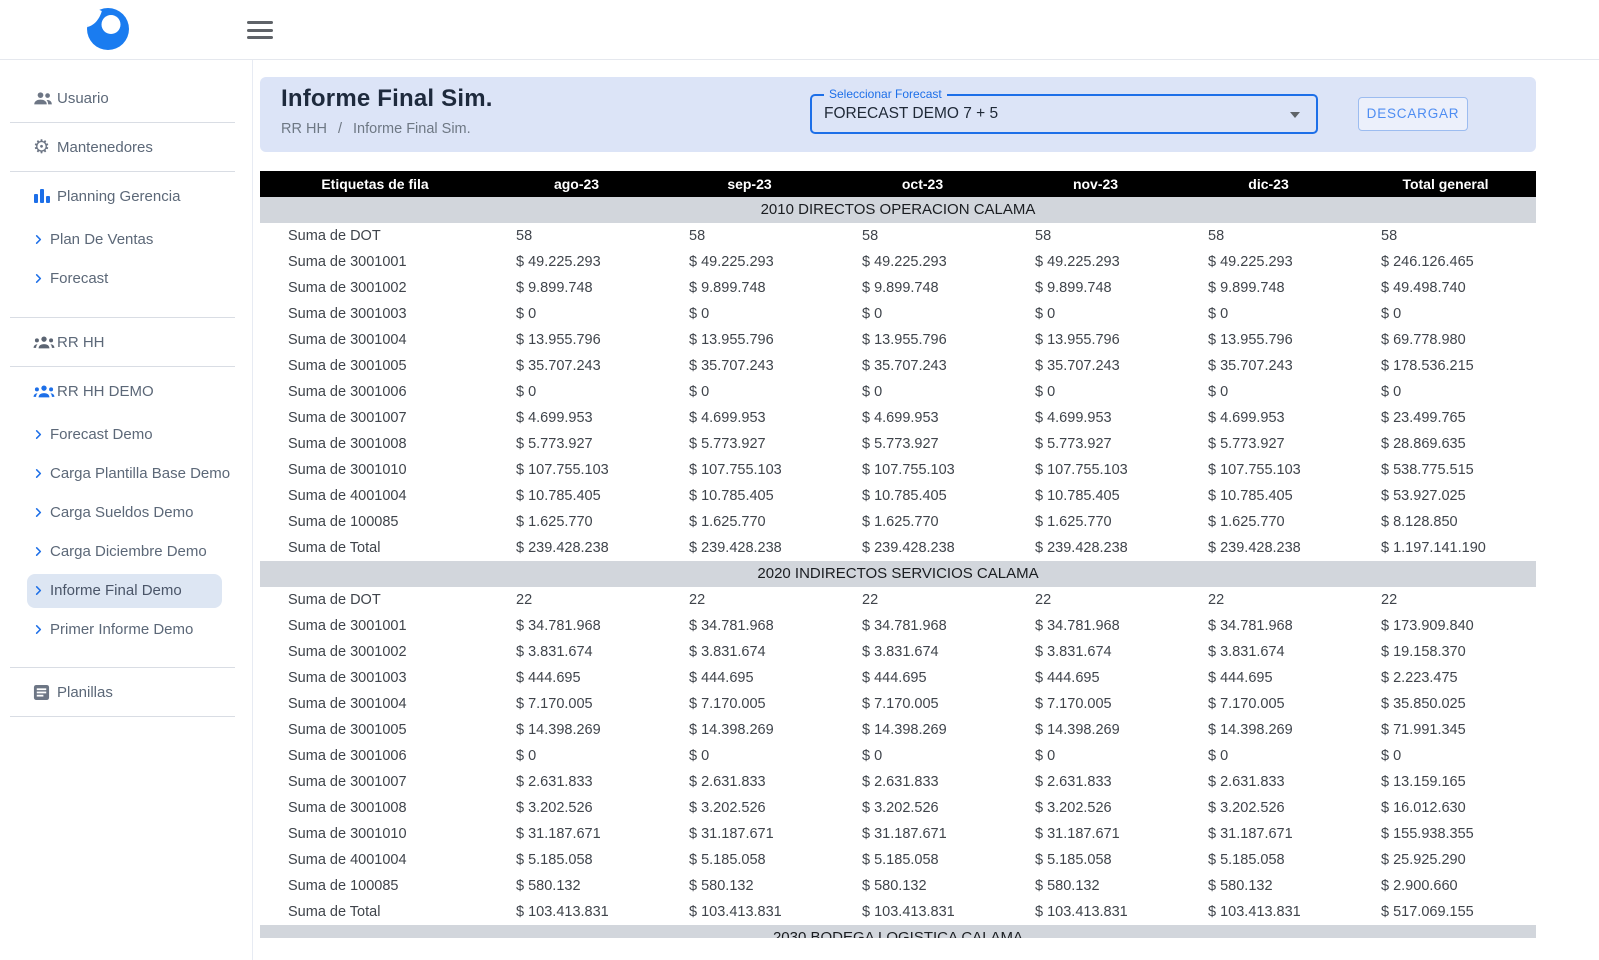 This screenshot has width=1599, height=960. Describe the element at coordinates (898, 600) in the screenshot. I see `table-row: Suma de DOT 22 22 22 22 22 22` at that location.